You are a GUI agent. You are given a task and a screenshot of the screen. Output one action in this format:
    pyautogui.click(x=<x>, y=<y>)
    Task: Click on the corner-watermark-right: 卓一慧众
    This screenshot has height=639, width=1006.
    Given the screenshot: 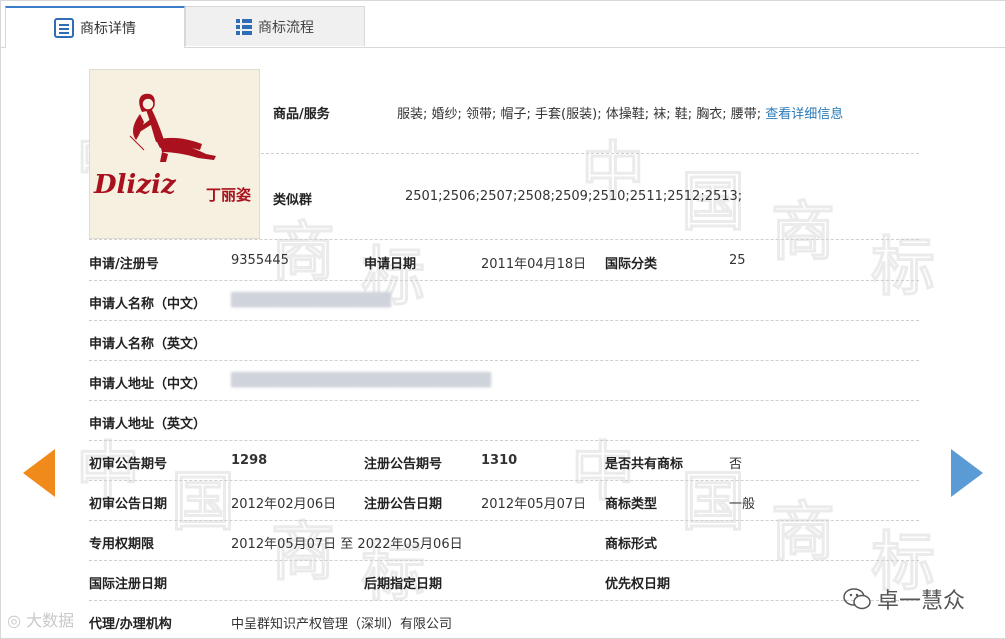 What is the action you would take?
    pyautogui.click(x=904, y=599)
    